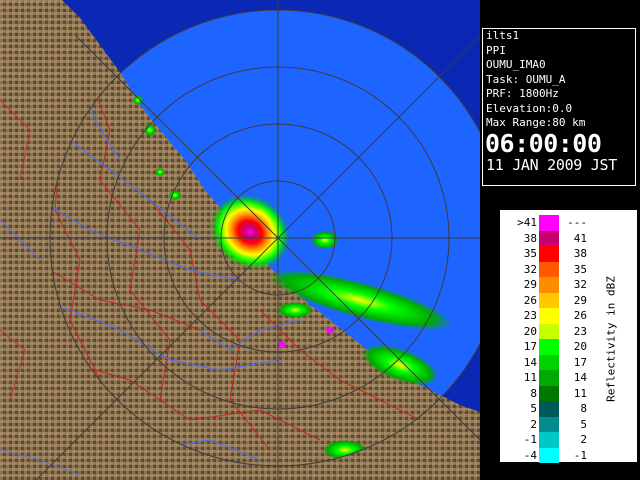  Describe the element at coordinates (580, 331) in the screenshot. I see `legend-high-label: 23` at that location.